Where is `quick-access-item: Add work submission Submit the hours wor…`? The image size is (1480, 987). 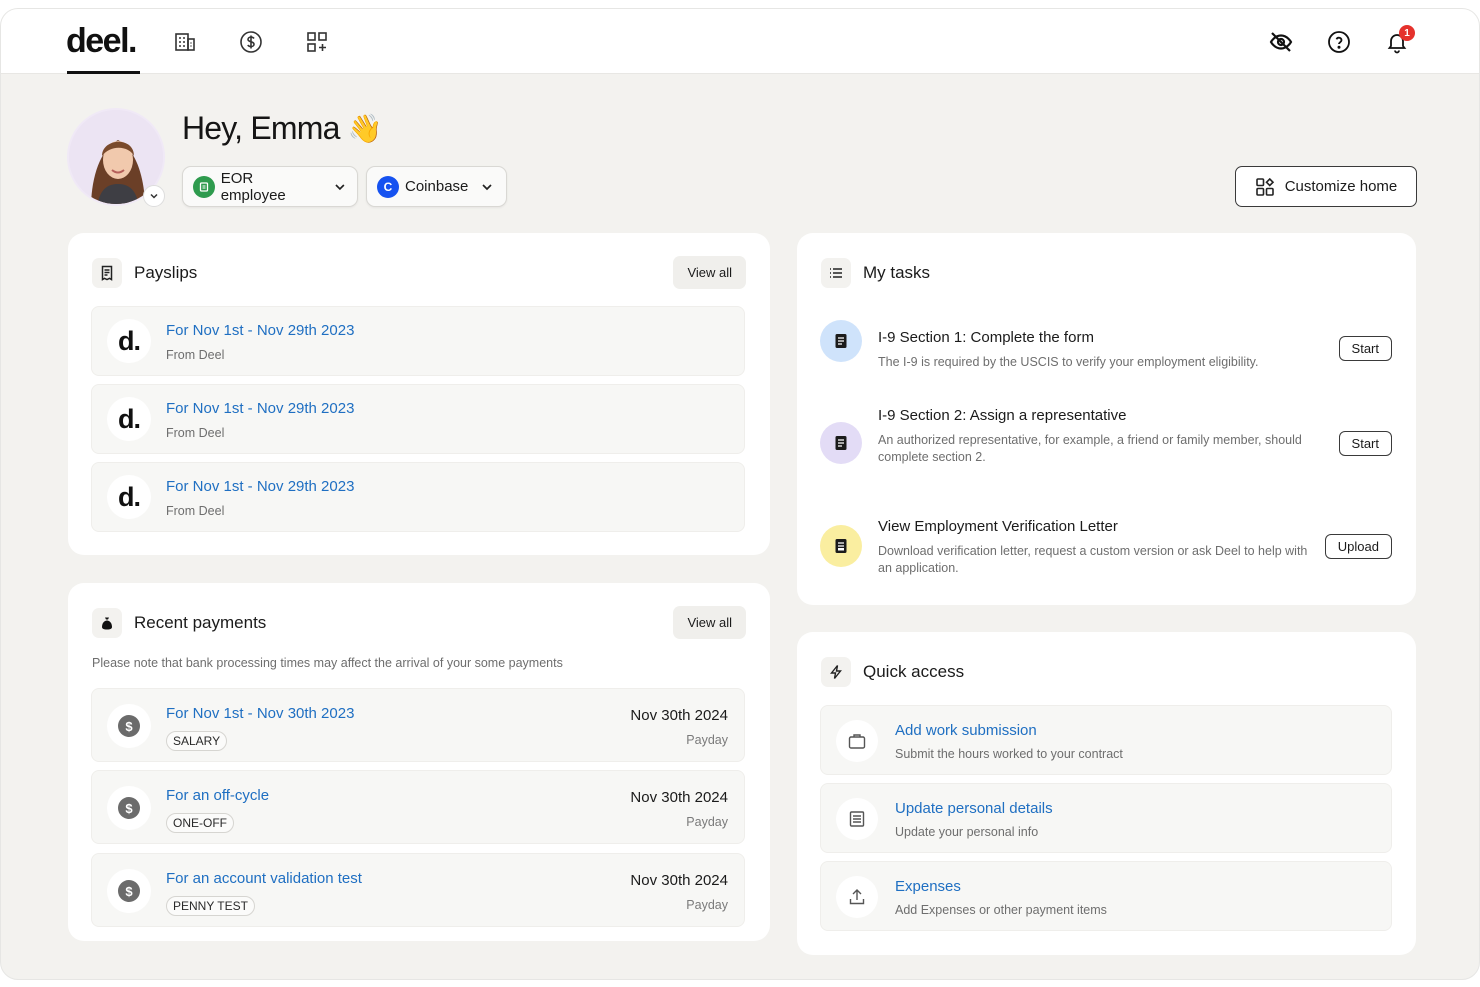
quick-access-item: Add work submission Submit the hours wor… is located at coordinates (1106, 740).